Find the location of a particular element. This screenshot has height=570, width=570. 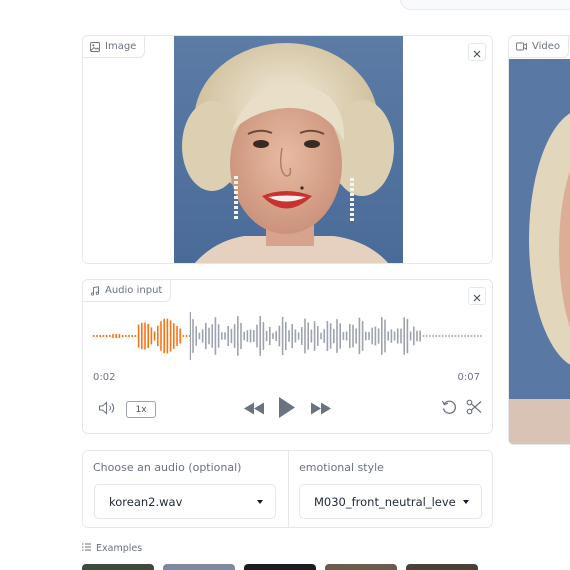

playhead is located at coordinates (190, 336).